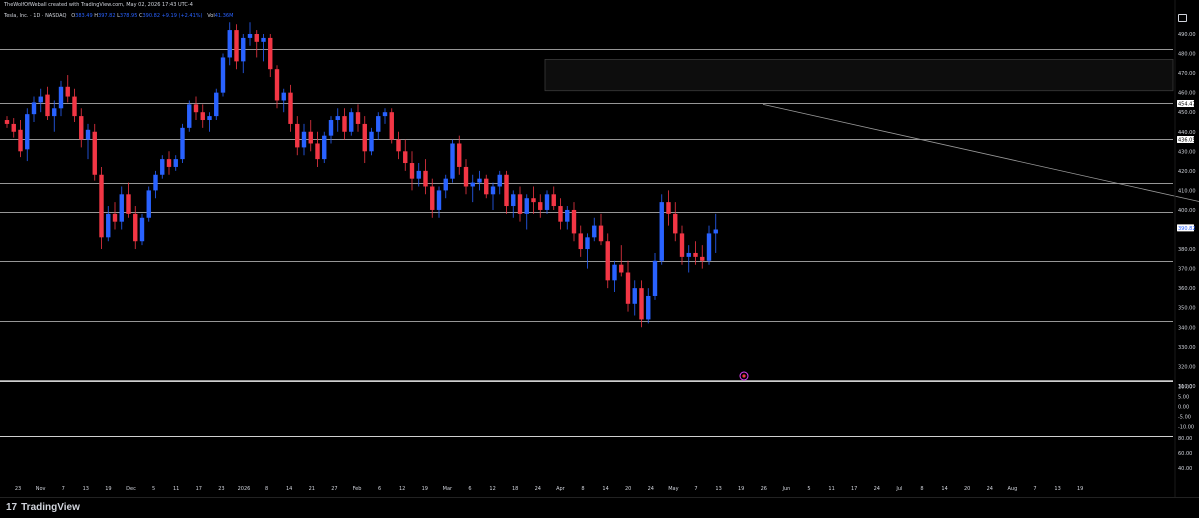  What do you see at coordinates (41, 489) in the screenshot?
I see `time-axis-tick: Nov` at bounding box center [41, 489].